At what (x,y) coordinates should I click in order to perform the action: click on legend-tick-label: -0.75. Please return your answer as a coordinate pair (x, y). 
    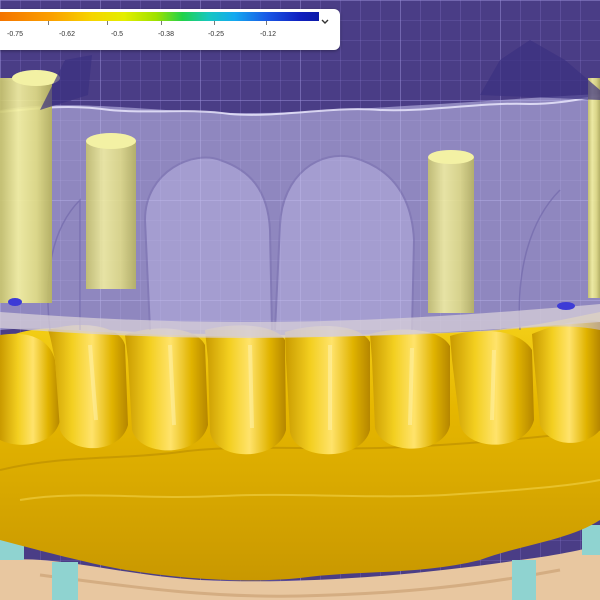
    Looking at the image, I should click on (15, 34).